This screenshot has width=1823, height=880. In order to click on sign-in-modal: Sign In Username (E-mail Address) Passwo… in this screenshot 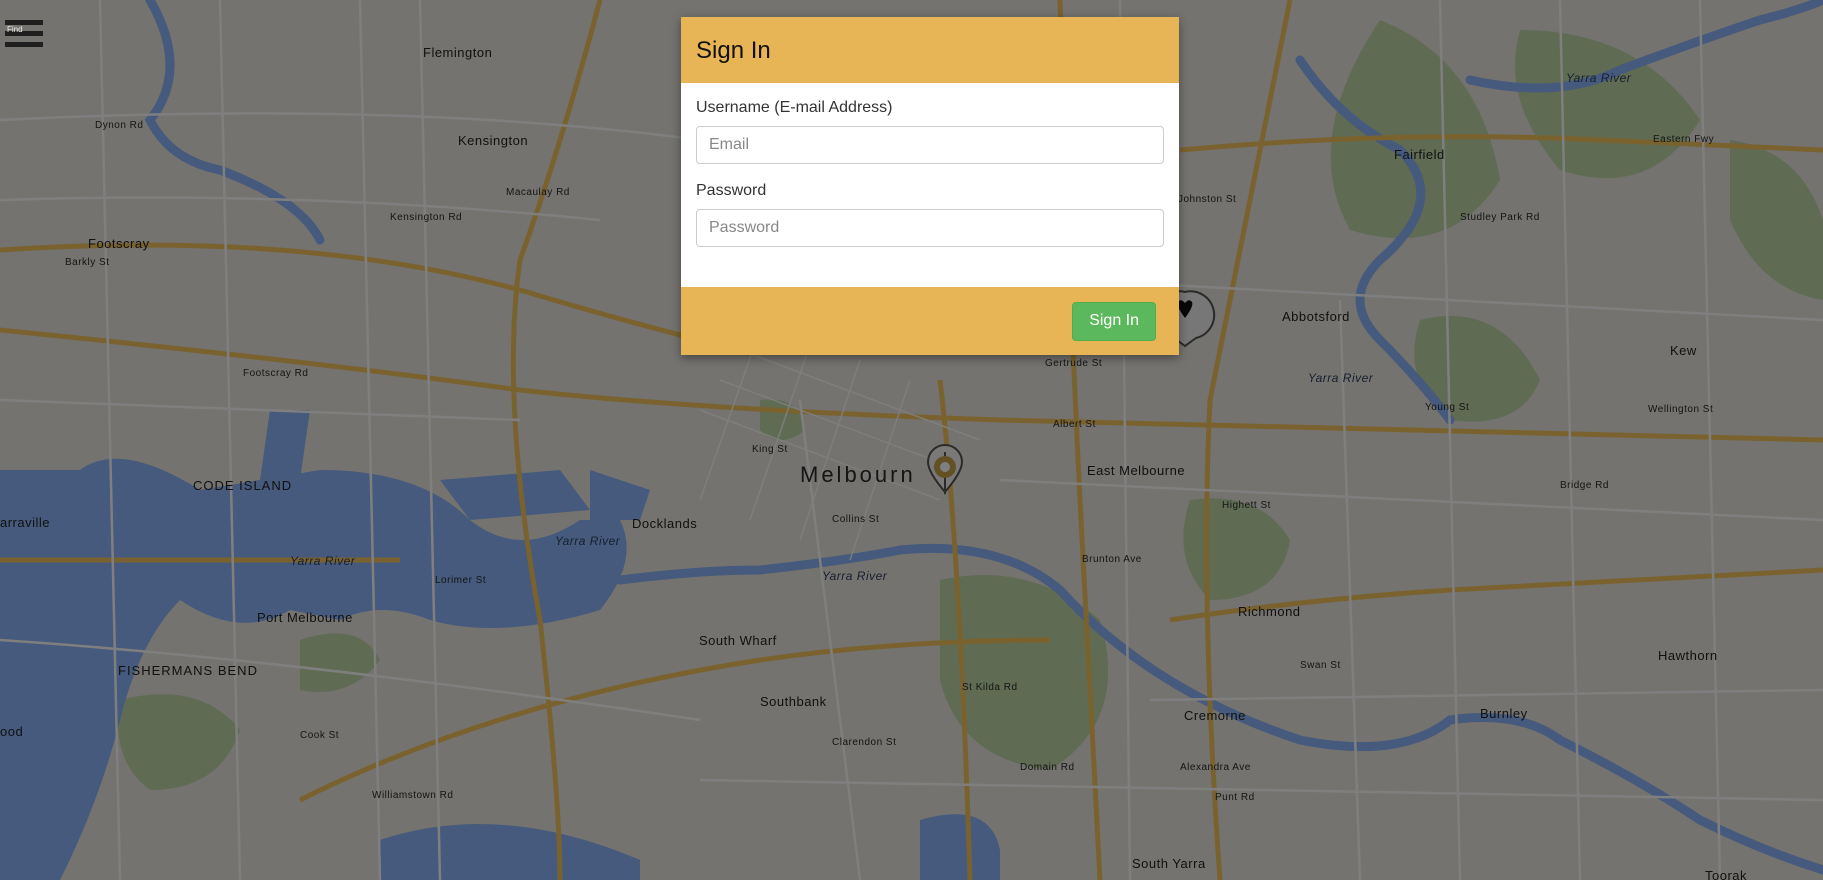, I will do `click(930, 186)`.